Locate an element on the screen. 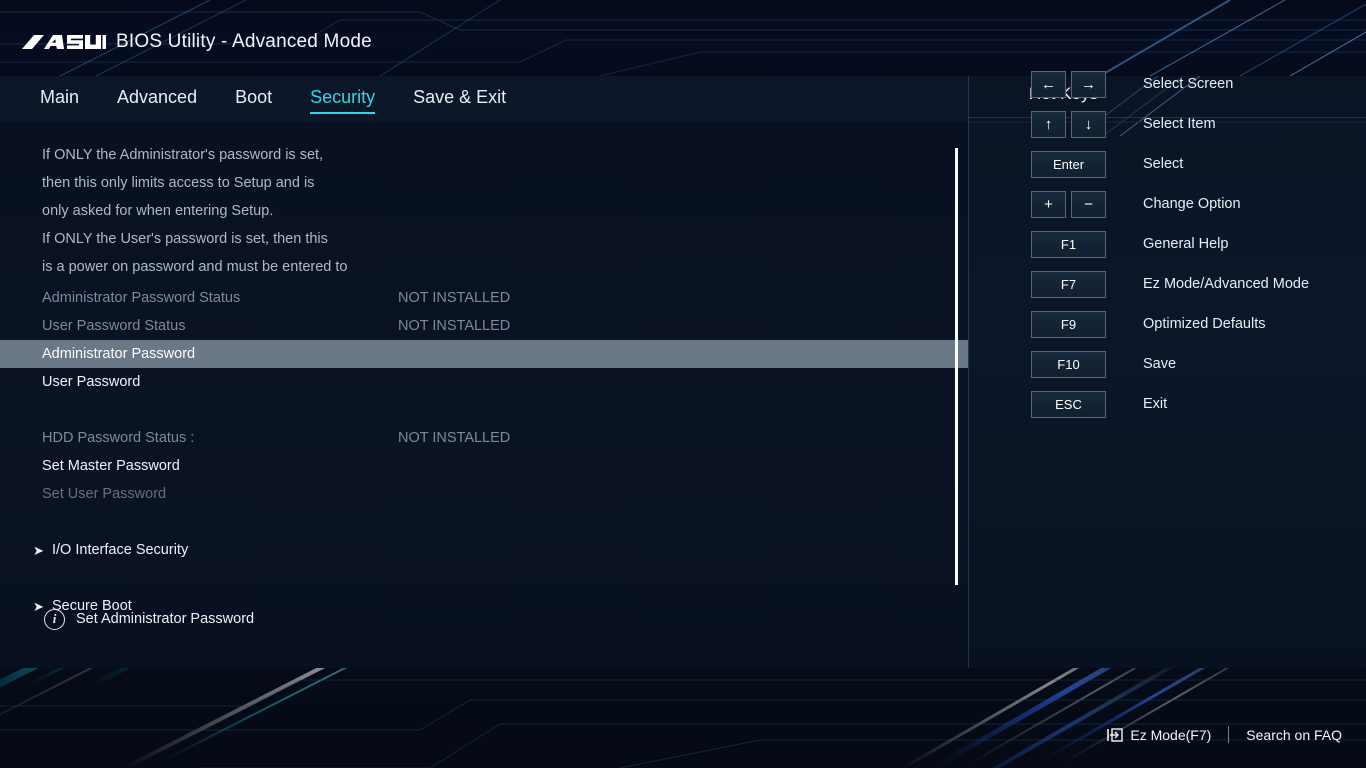  hotkey-keys: Enter is located at coordinates (1068, 164).